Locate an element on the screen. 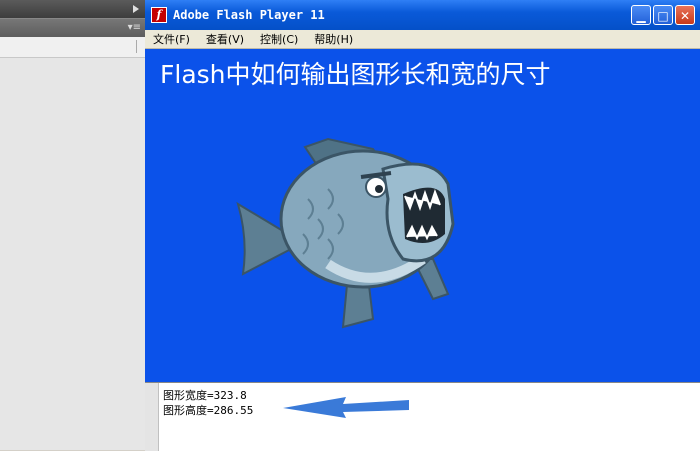  menu-help: 帮助(H) is located at coordinates (333, 39).